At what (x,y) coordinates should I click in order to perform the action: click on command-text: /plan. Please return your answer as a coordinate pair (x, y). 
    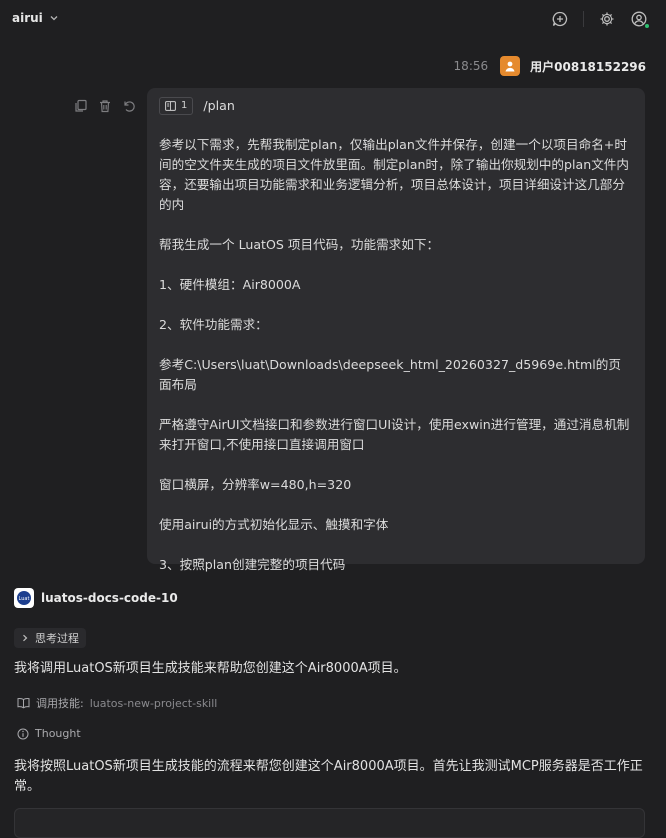
    Looking at the image, I should click on (219, 105).